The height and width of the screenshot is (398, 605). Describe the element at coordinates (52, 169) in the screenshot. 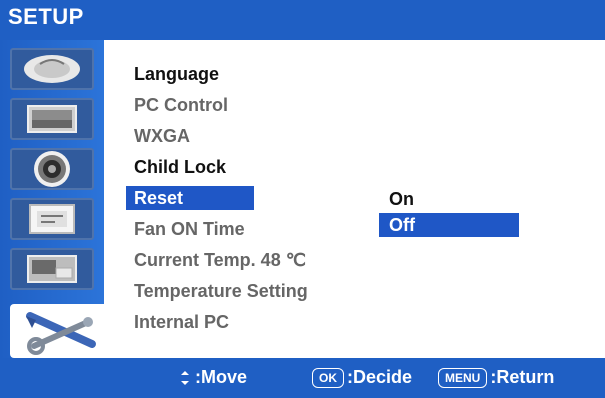

I see `speaker-icon` at that location.